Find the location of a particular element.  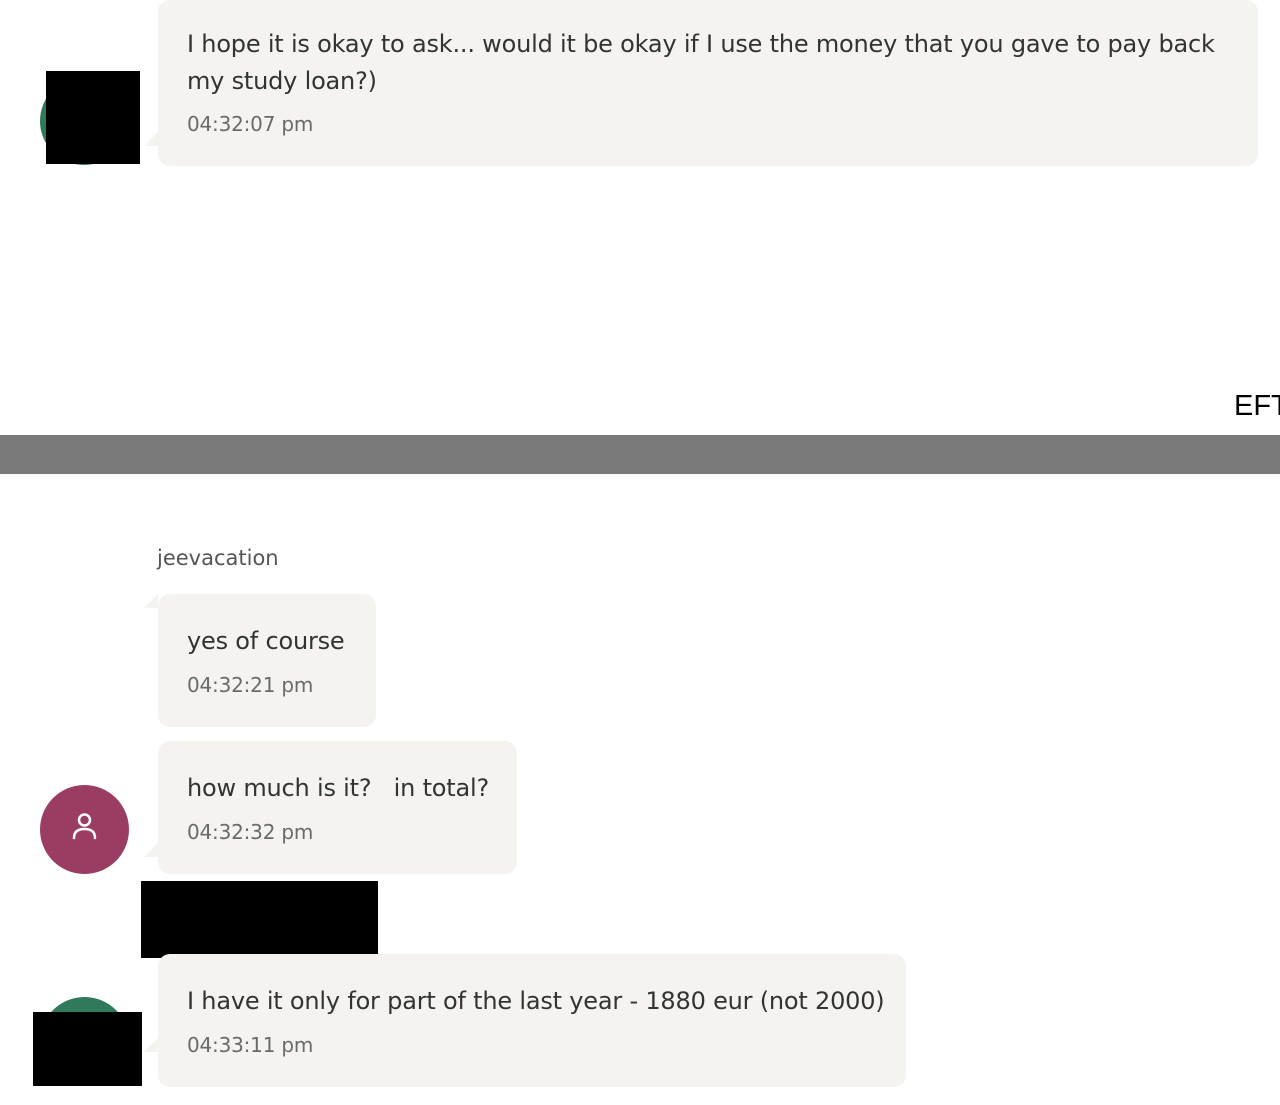

screenshot-divider is located at coordinates (640, 454).